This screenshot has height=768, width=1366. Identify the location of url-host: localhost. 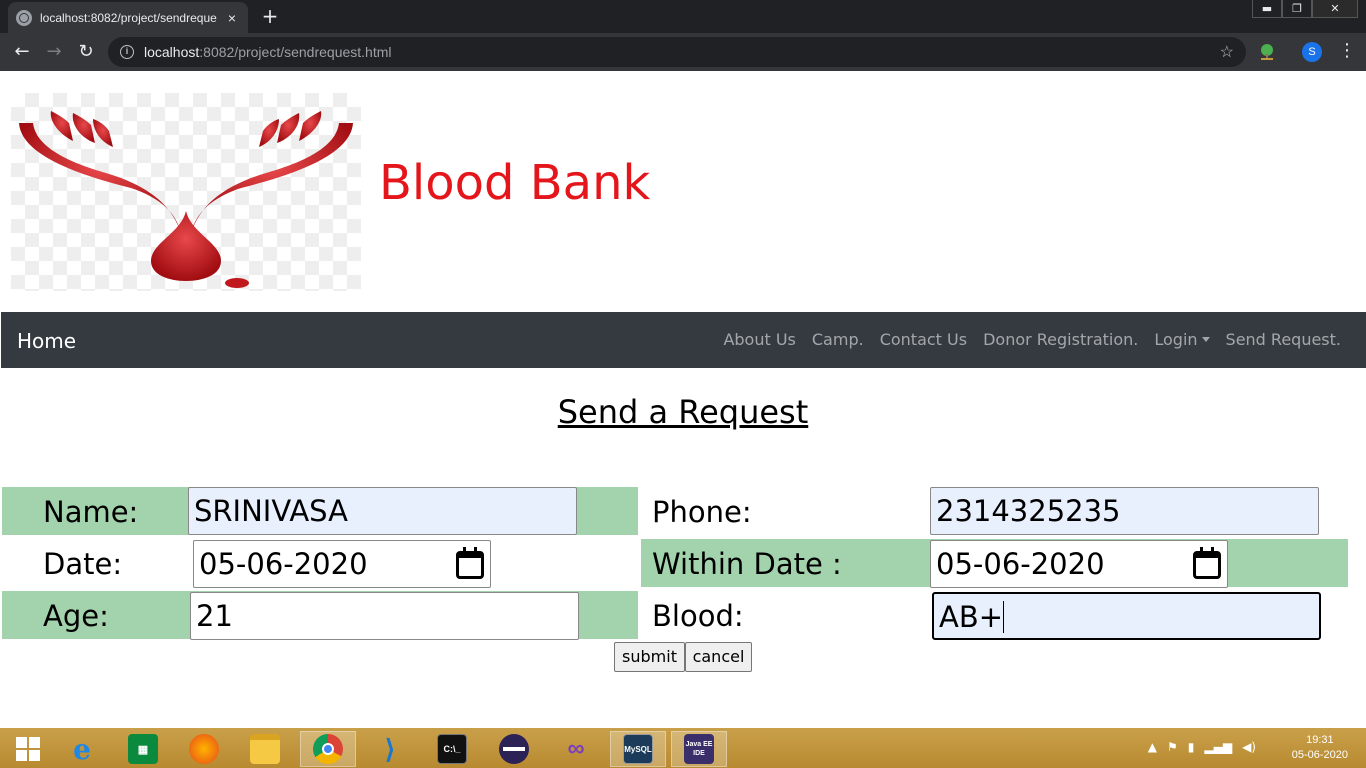
(172, 52).